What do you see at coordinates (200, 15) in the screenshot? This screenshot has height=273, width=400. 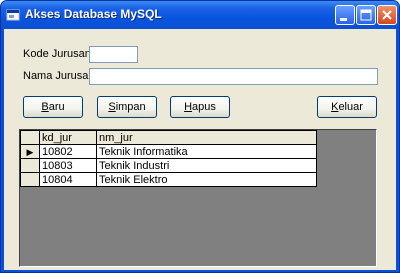 I see `title-bar: Akses Database MySQL` at bounding box center [200, 15].